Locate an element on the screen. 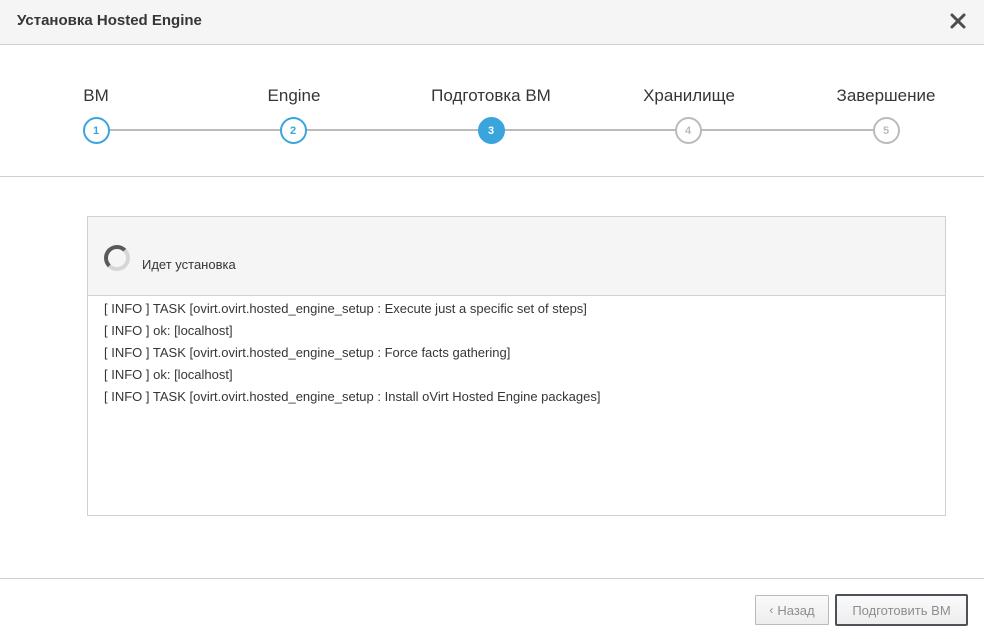 The image size is (984, 639). step-1-circle: 1 is located at coordinates (96, 130).